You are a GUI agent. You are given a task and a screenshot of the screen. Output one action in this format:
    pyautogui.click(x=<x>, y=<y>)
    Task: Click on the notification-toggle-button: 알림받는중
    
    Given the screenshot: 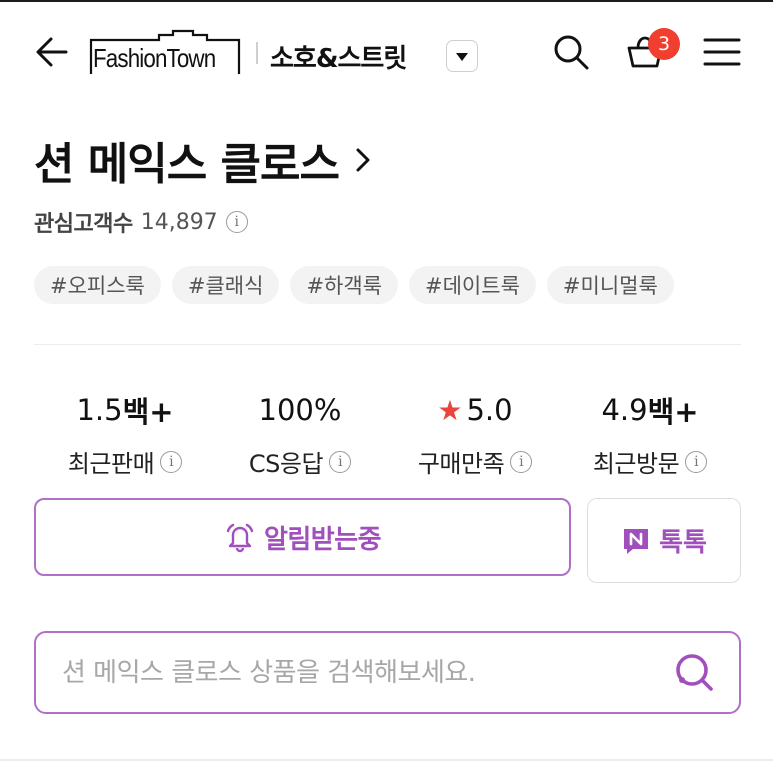 What is the action you would take?
    pyautogui.click(x=302, y=537)
    